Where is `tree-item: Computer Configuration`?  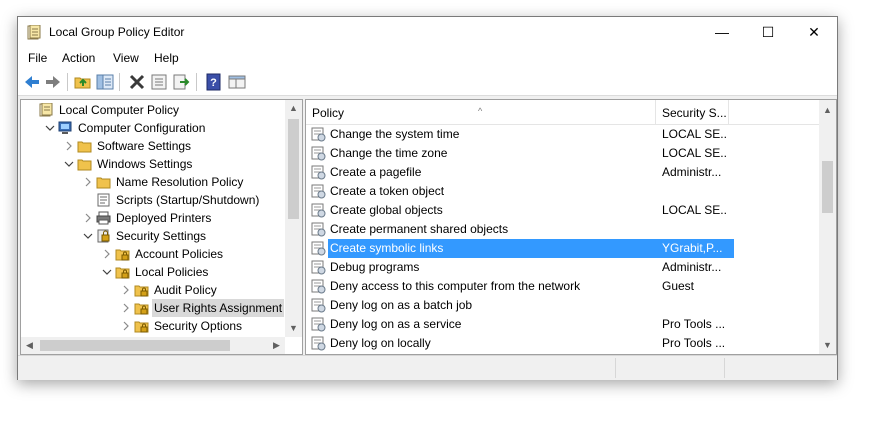 tree-item: Computer Configuration is located at coordinates (153, 128).